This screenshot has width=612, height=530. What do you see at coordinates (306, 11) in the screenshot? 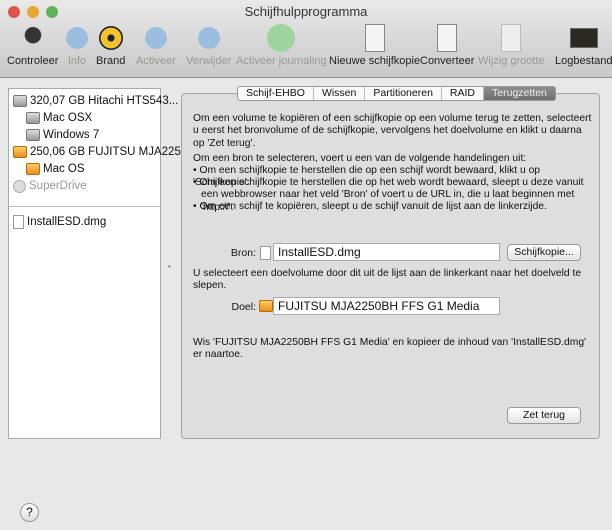
I see `window-title: Schijfhulpprogramma` at bounding box center [306, 11].